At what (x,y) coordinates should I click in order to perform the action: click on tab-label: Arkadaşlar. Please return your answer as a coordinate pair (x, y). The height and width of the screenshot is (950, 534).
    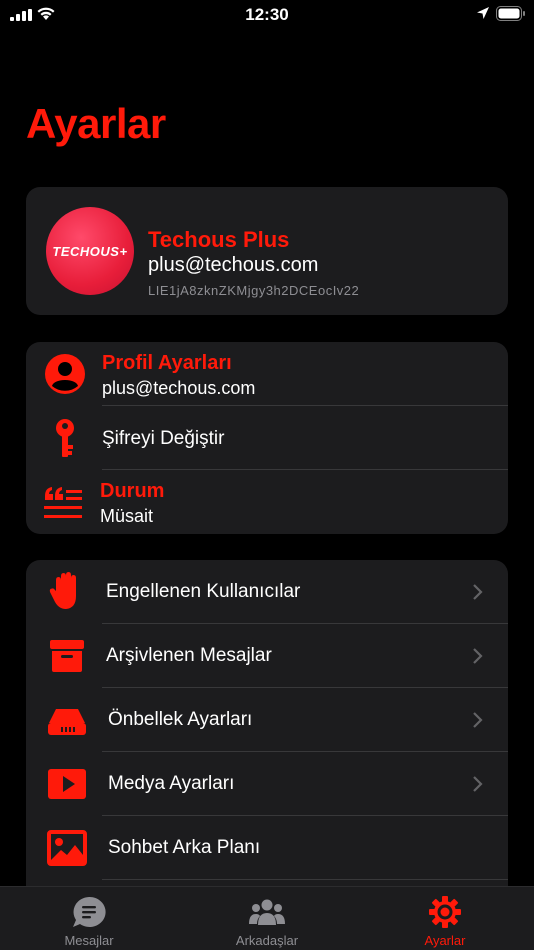
    Looking at the image, I should click on (267, 940).